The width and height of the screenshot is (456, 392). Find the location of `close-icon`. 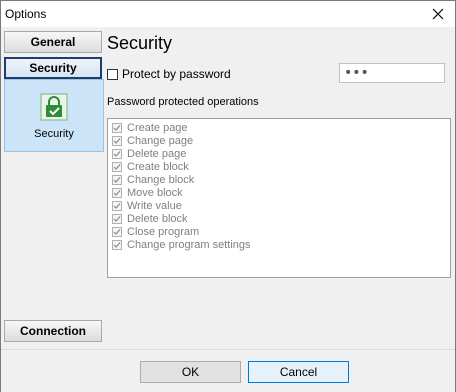

close-icon is located at coordinates (438, 14).